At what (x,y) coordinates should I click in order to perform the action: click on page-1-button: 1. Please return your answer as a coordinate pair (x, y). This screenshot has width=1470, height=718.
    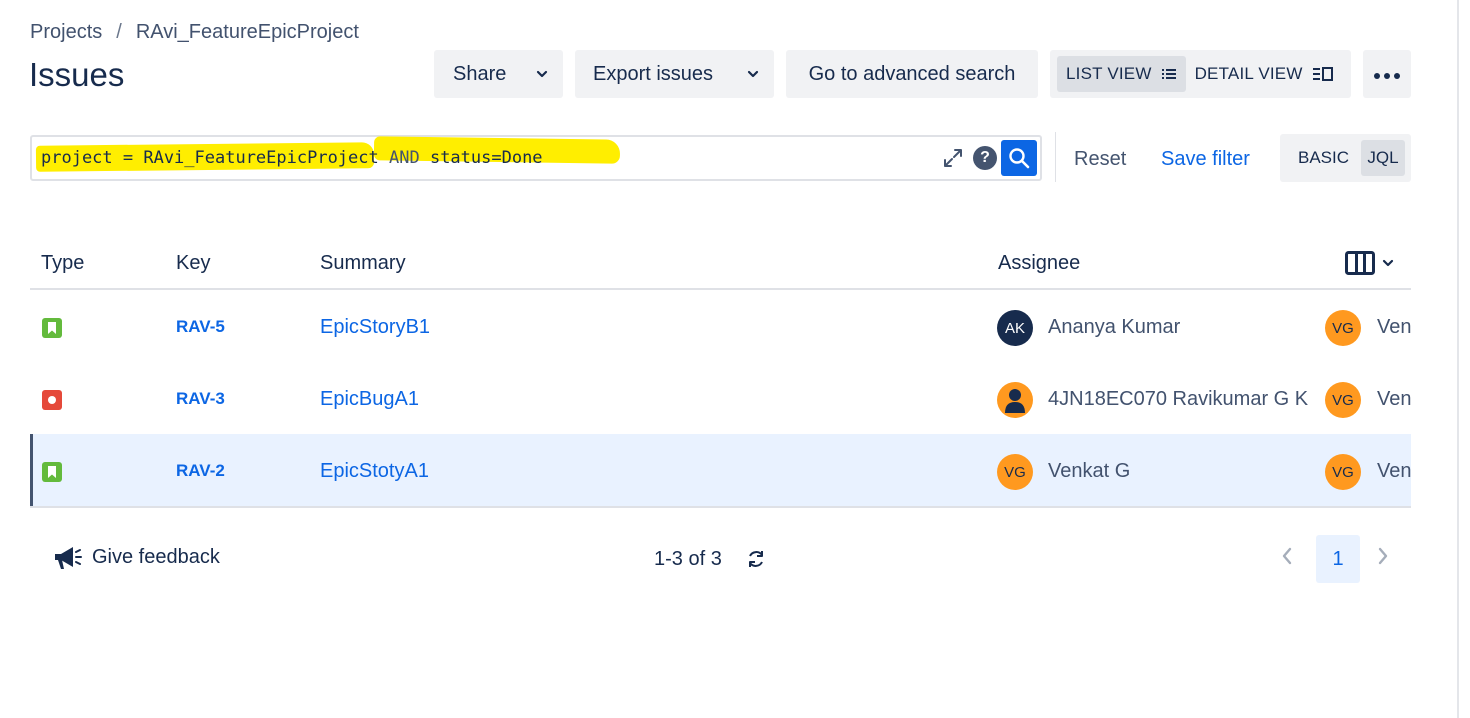
    Looking at the image, I should click on (1338, 559).